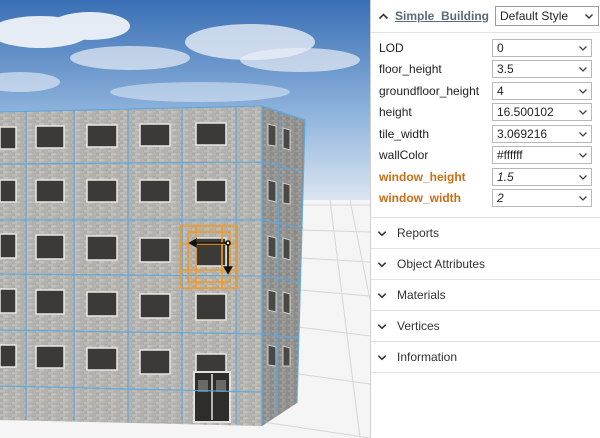  I want to click on rule-header: Simple_Building Default Style, so click(485, 16).